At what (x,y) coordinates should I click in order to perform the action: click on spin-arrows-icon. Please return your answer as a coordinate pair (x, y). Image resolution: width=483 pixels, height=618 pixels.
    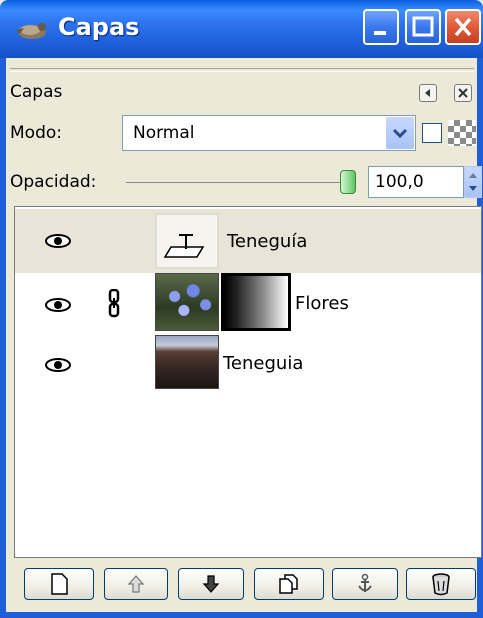
    Looking at the image, I should click on (473, 182).